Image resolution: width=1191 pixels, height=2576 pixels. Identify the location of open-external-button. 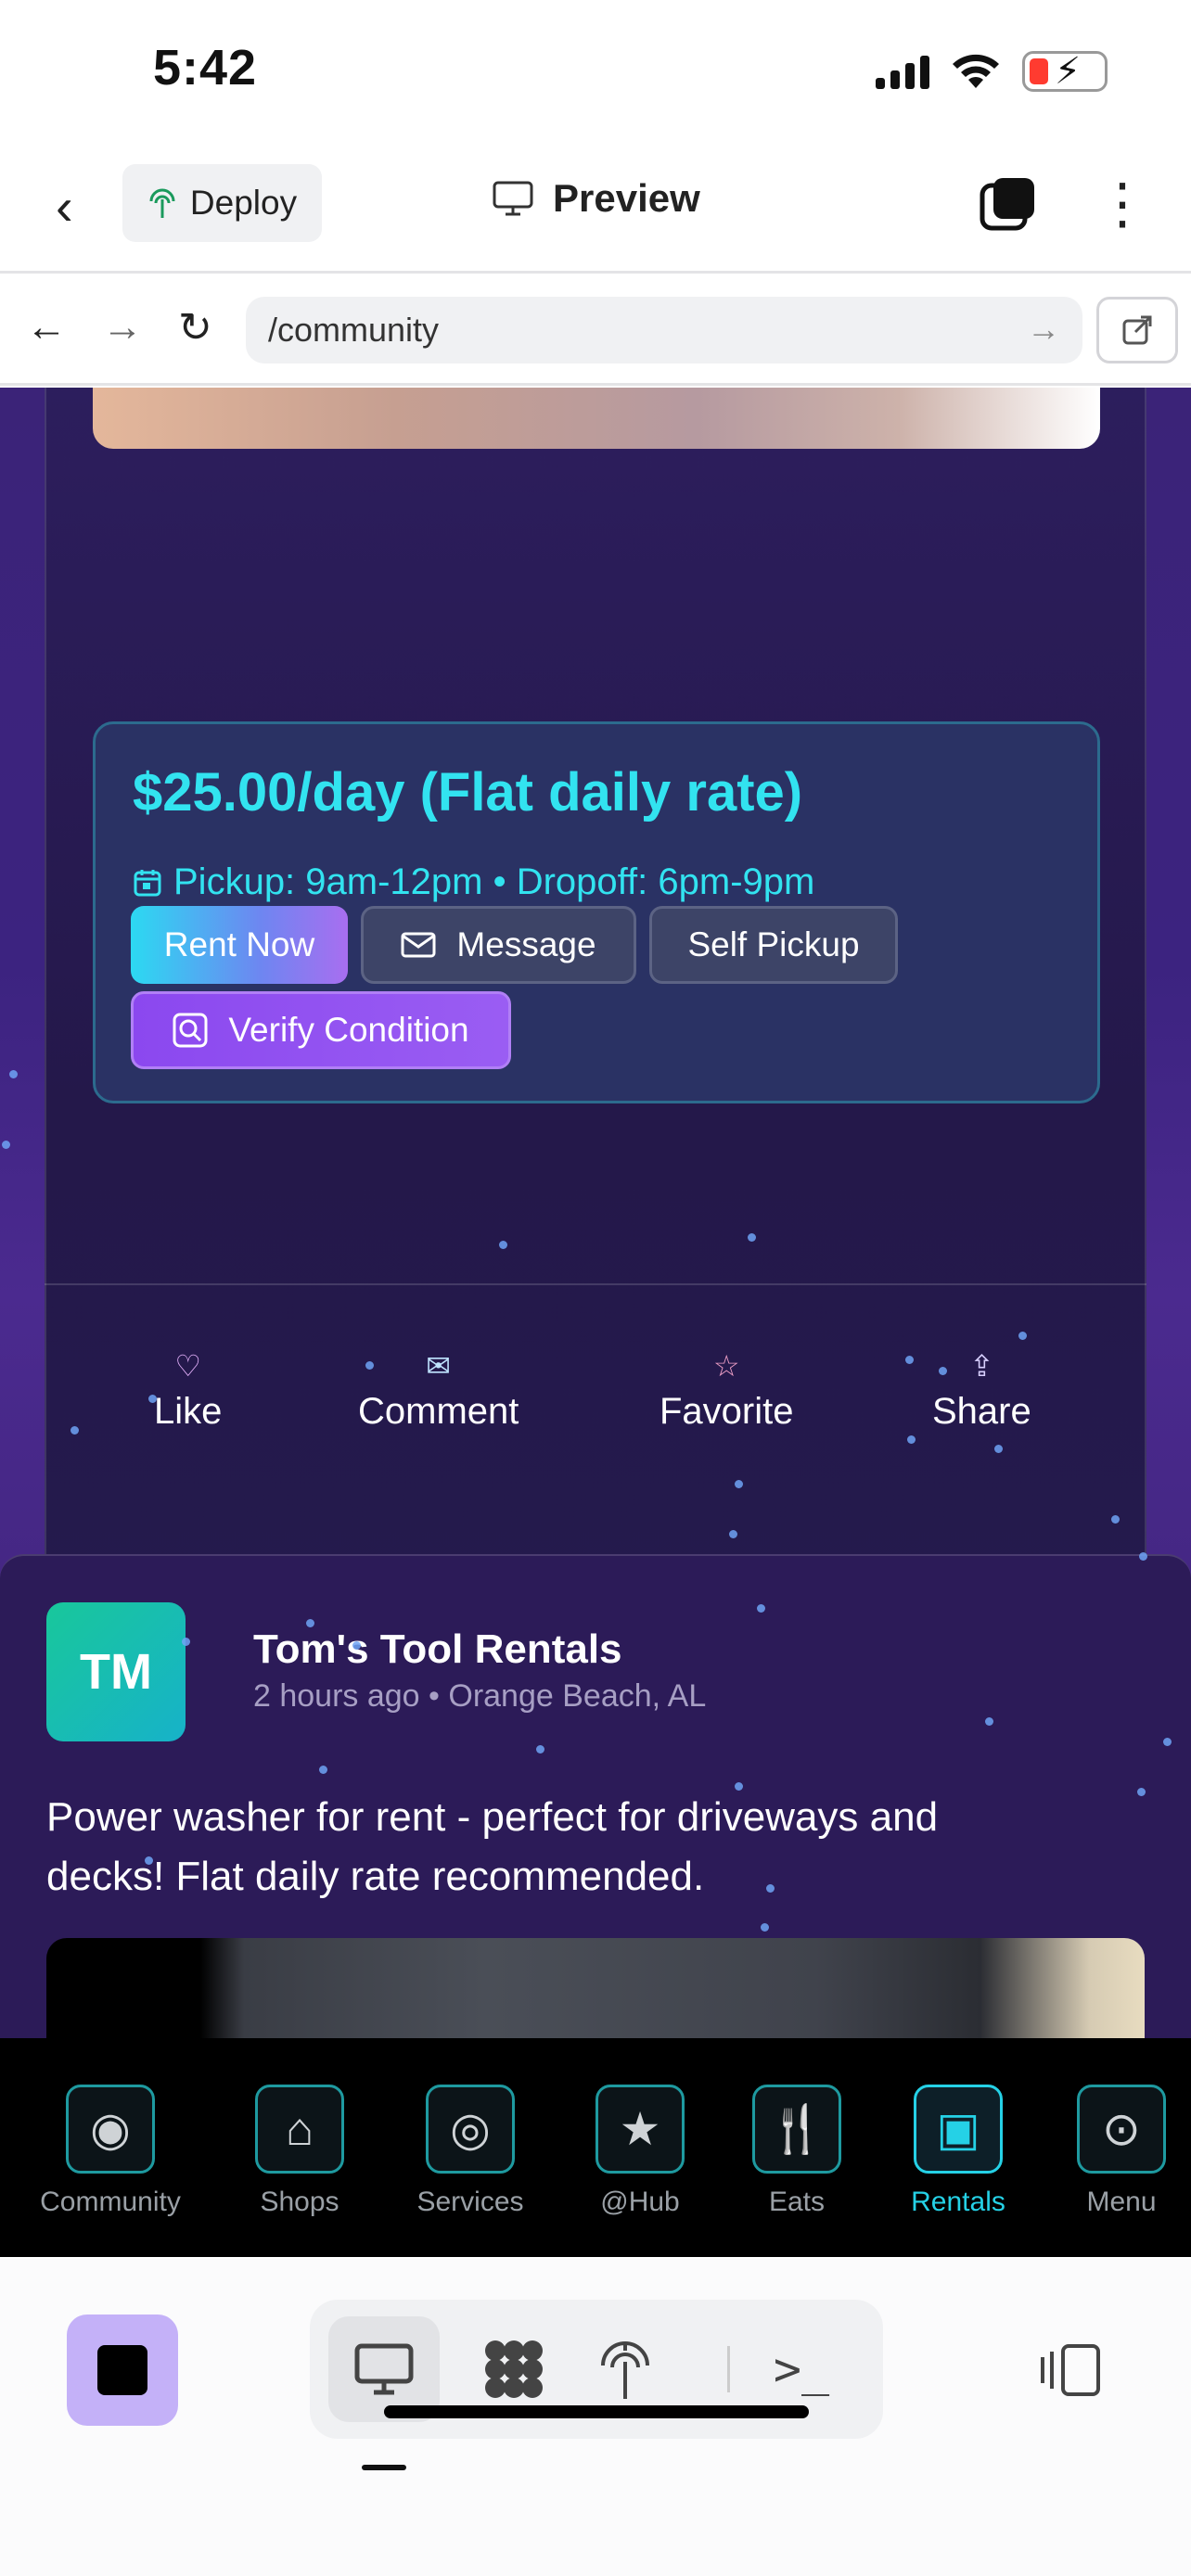
(1137, 330).